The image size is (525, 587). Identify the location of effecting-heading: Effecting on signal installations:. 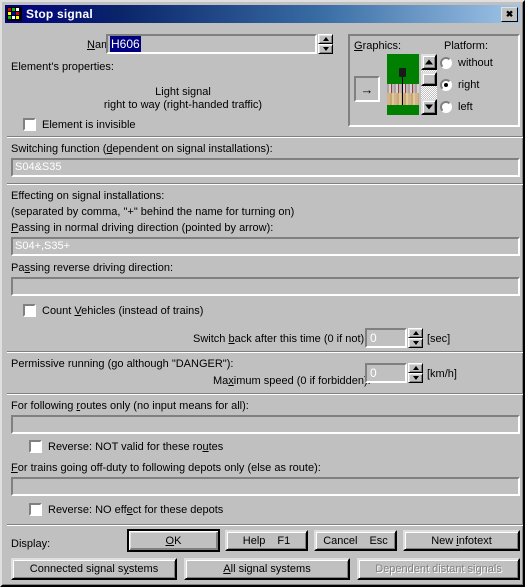
(88, 196).